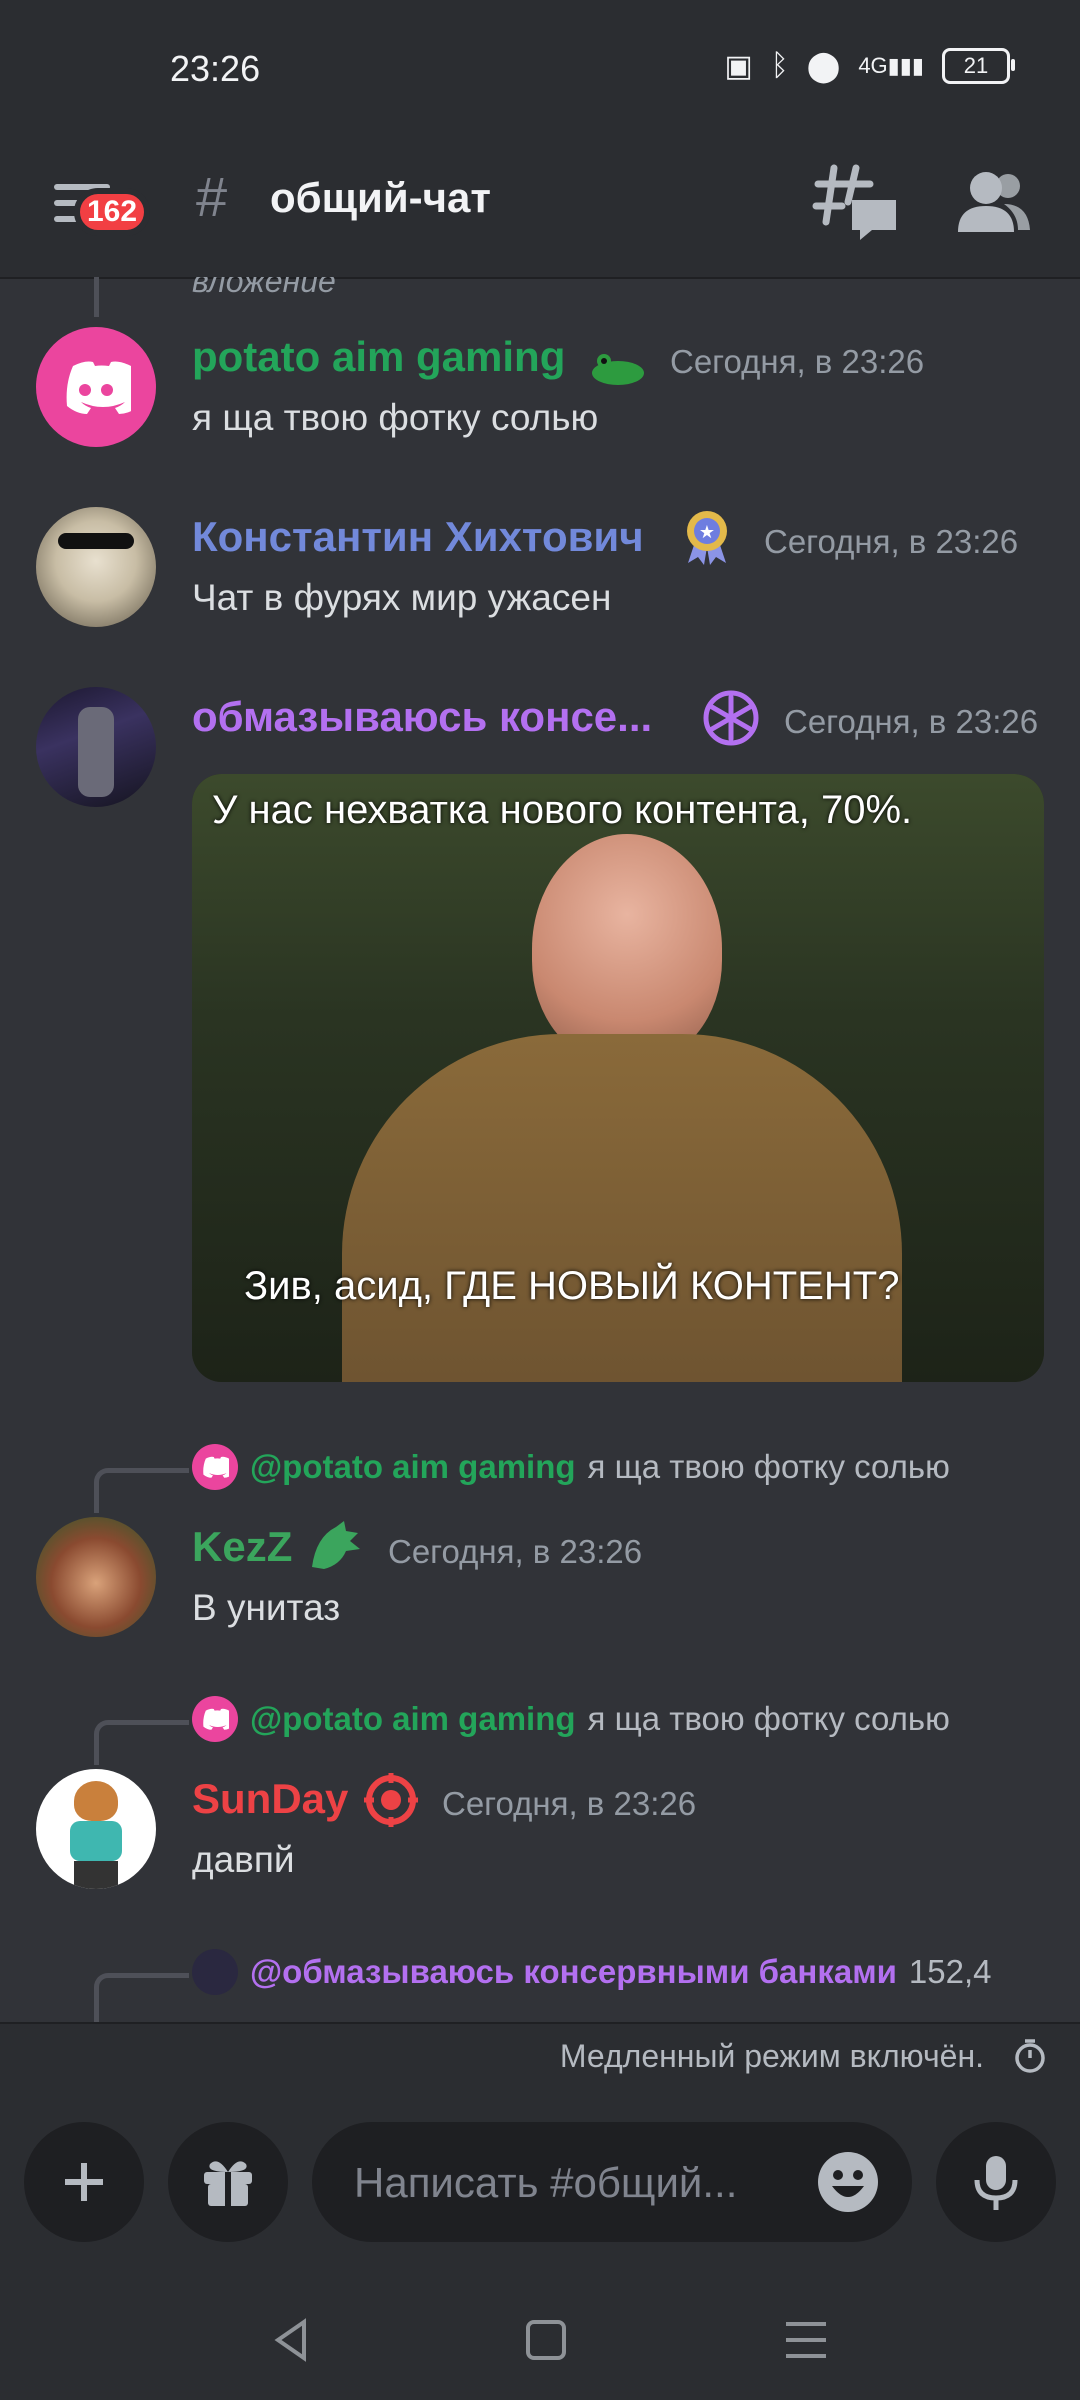  Describe the element at coordinates (891, 65) in the screenshot. I see `signal-icon: 4G▮▮▮` at that location.